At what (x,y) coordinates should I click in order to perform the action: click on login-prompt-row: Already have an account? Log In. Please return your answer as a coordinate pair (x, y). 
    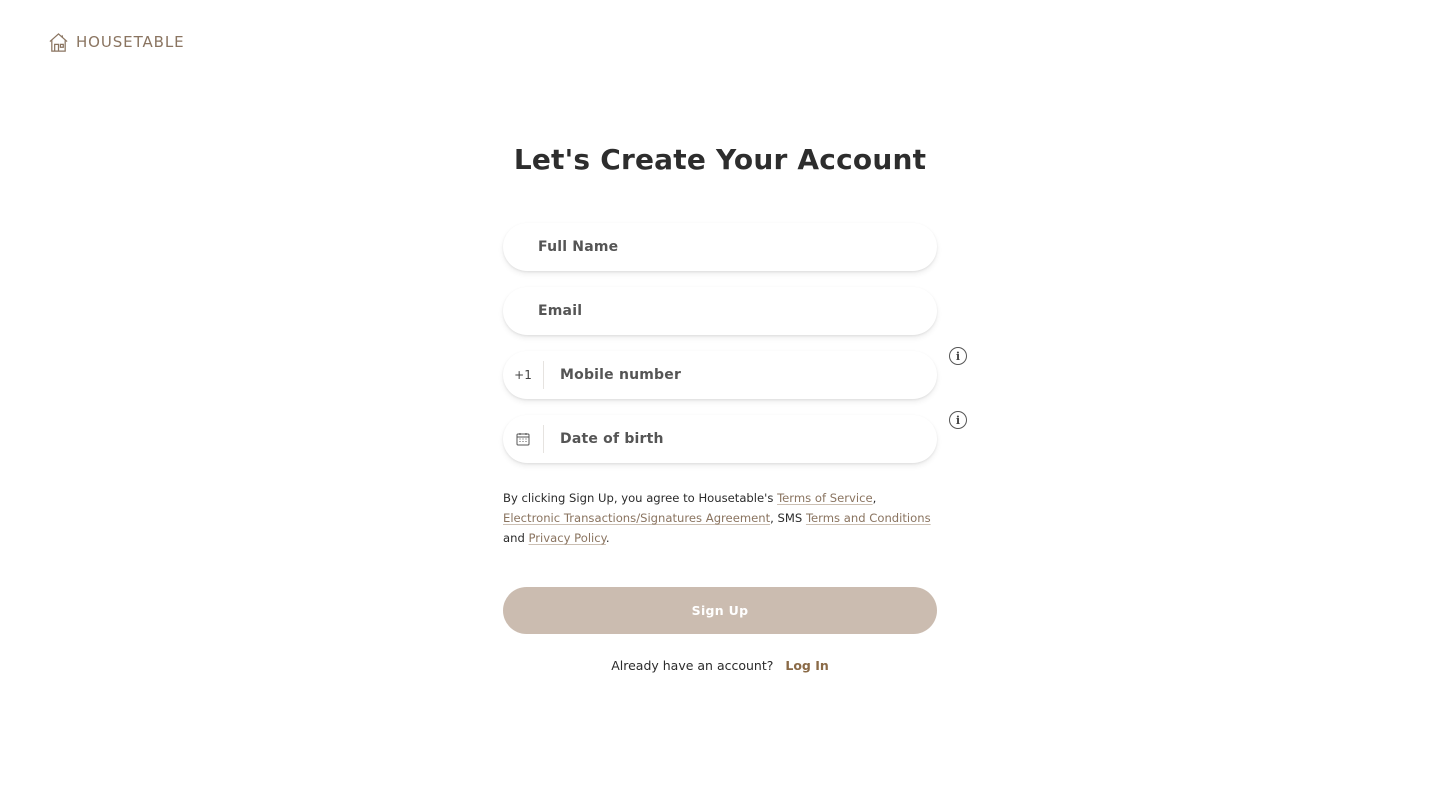
    Looking at the image, I should click on (720, 665).